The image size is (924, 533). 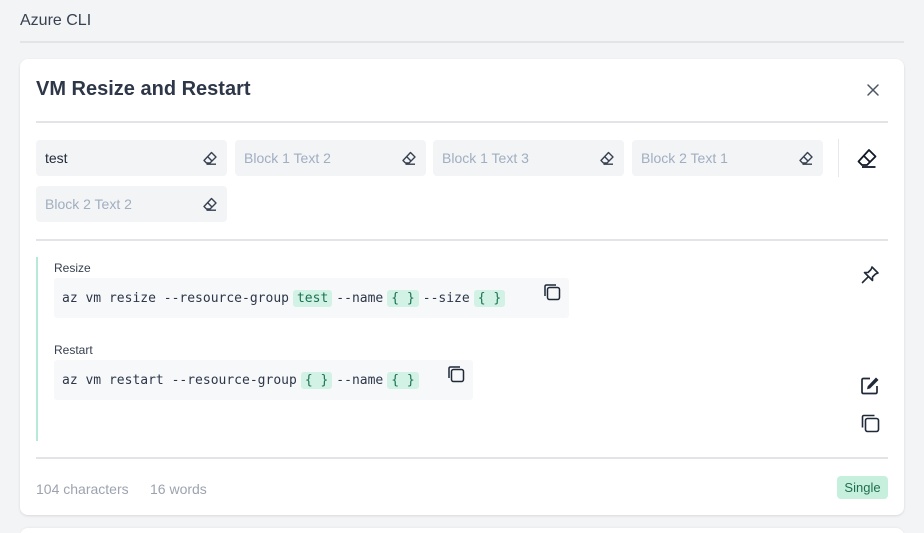 I want to click on card-title: VM Resize and Restart, so click(x=143, y=89).